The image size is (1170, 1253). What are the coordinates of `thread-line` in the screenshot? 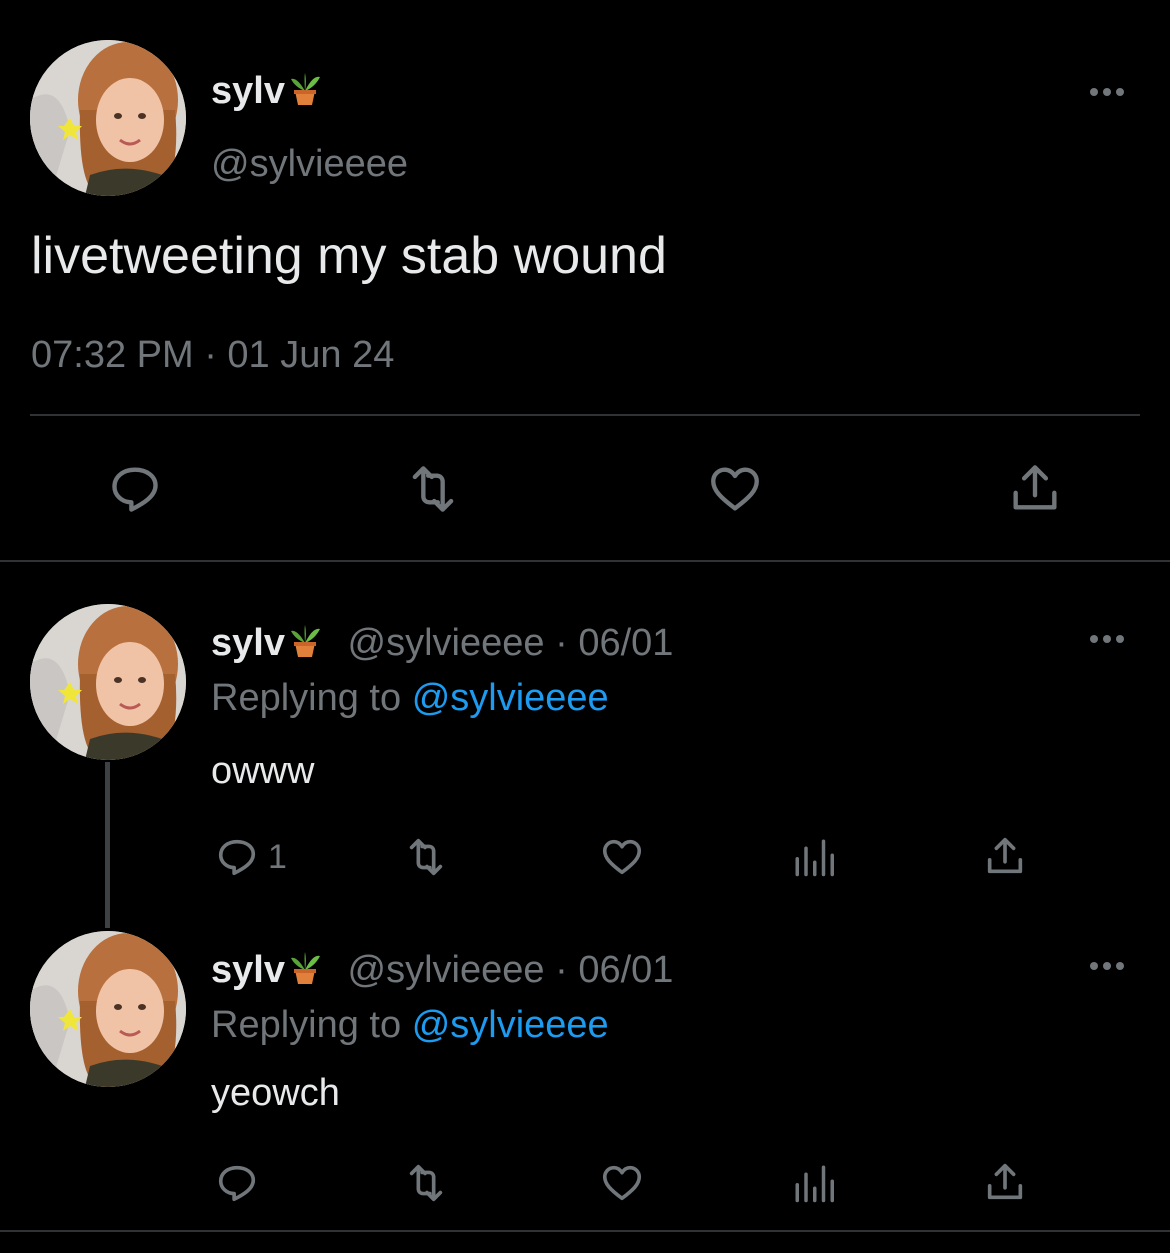 It's located at (107, 845).